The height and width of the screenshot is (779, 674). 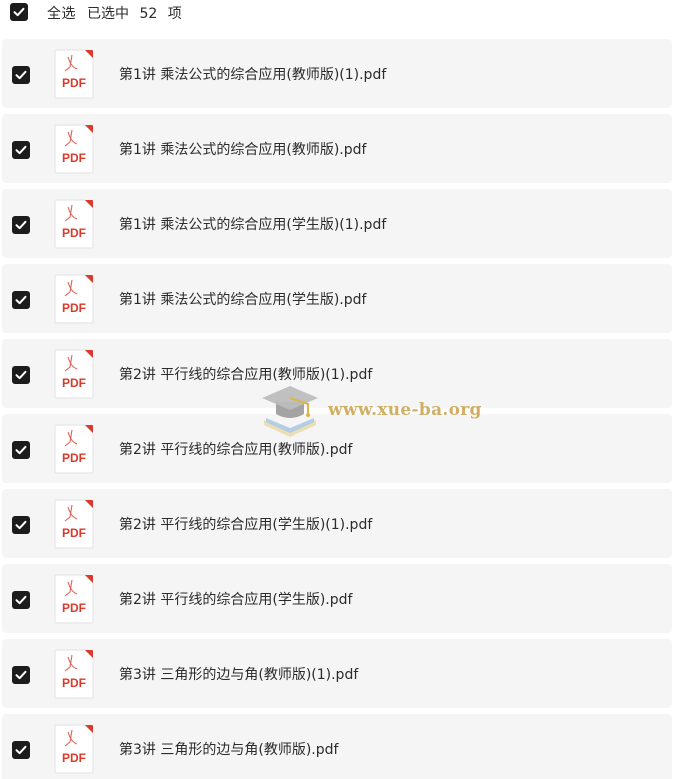 I want to click on selection-toolbar: 全选 已选中 52 项, so click(x=337, y=15).